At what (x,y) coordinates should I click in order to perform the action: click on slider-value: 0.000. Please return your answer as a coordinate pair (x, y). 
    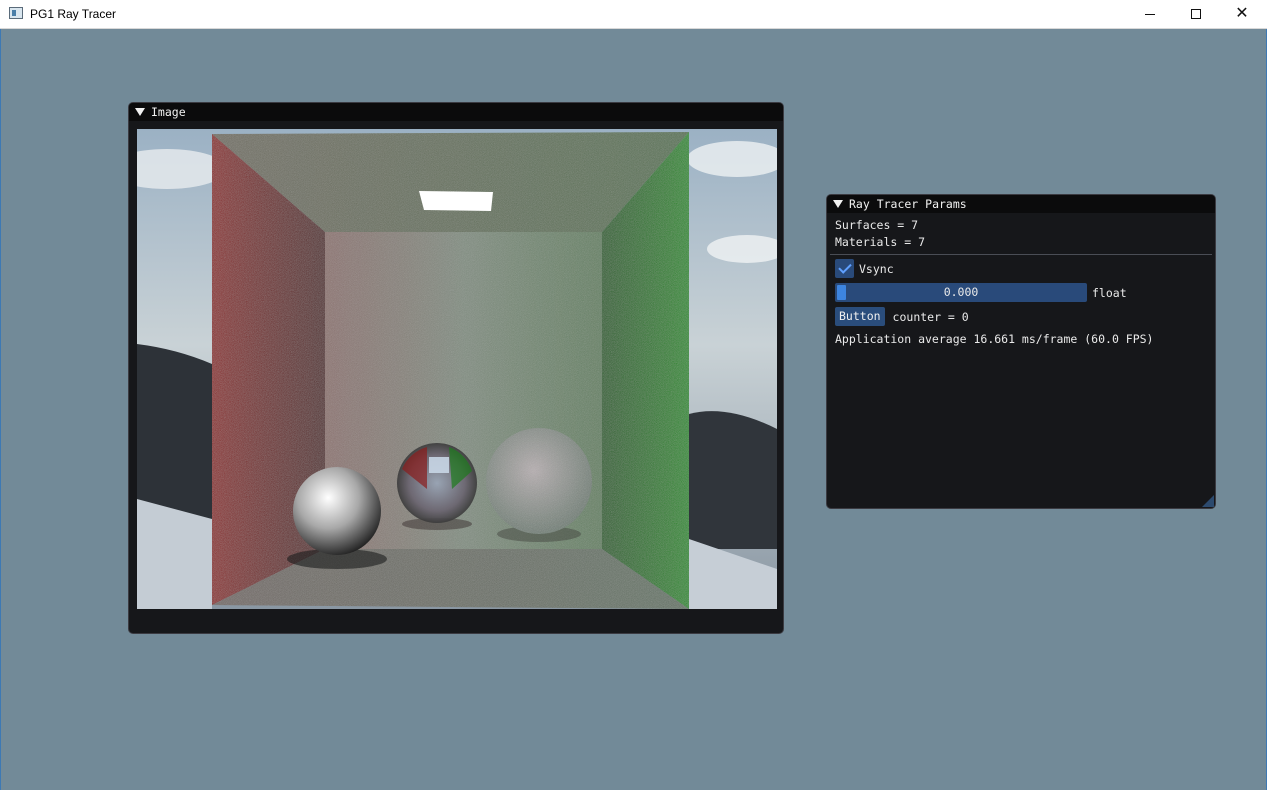
    Looking at the image, I should click on (961, 292).